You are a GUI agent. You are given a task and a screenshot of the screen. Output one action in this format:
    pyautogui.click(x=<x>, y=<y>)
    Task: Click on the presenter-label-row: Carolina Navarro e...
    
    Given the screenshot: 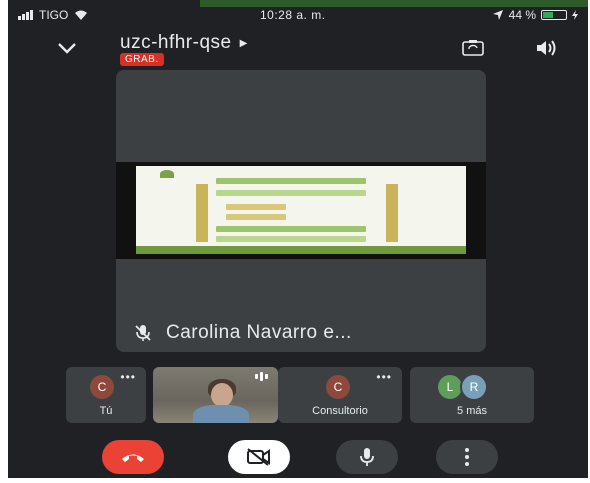 What is the action you would take?
    pyautogui.click(x=243, y=333)
    